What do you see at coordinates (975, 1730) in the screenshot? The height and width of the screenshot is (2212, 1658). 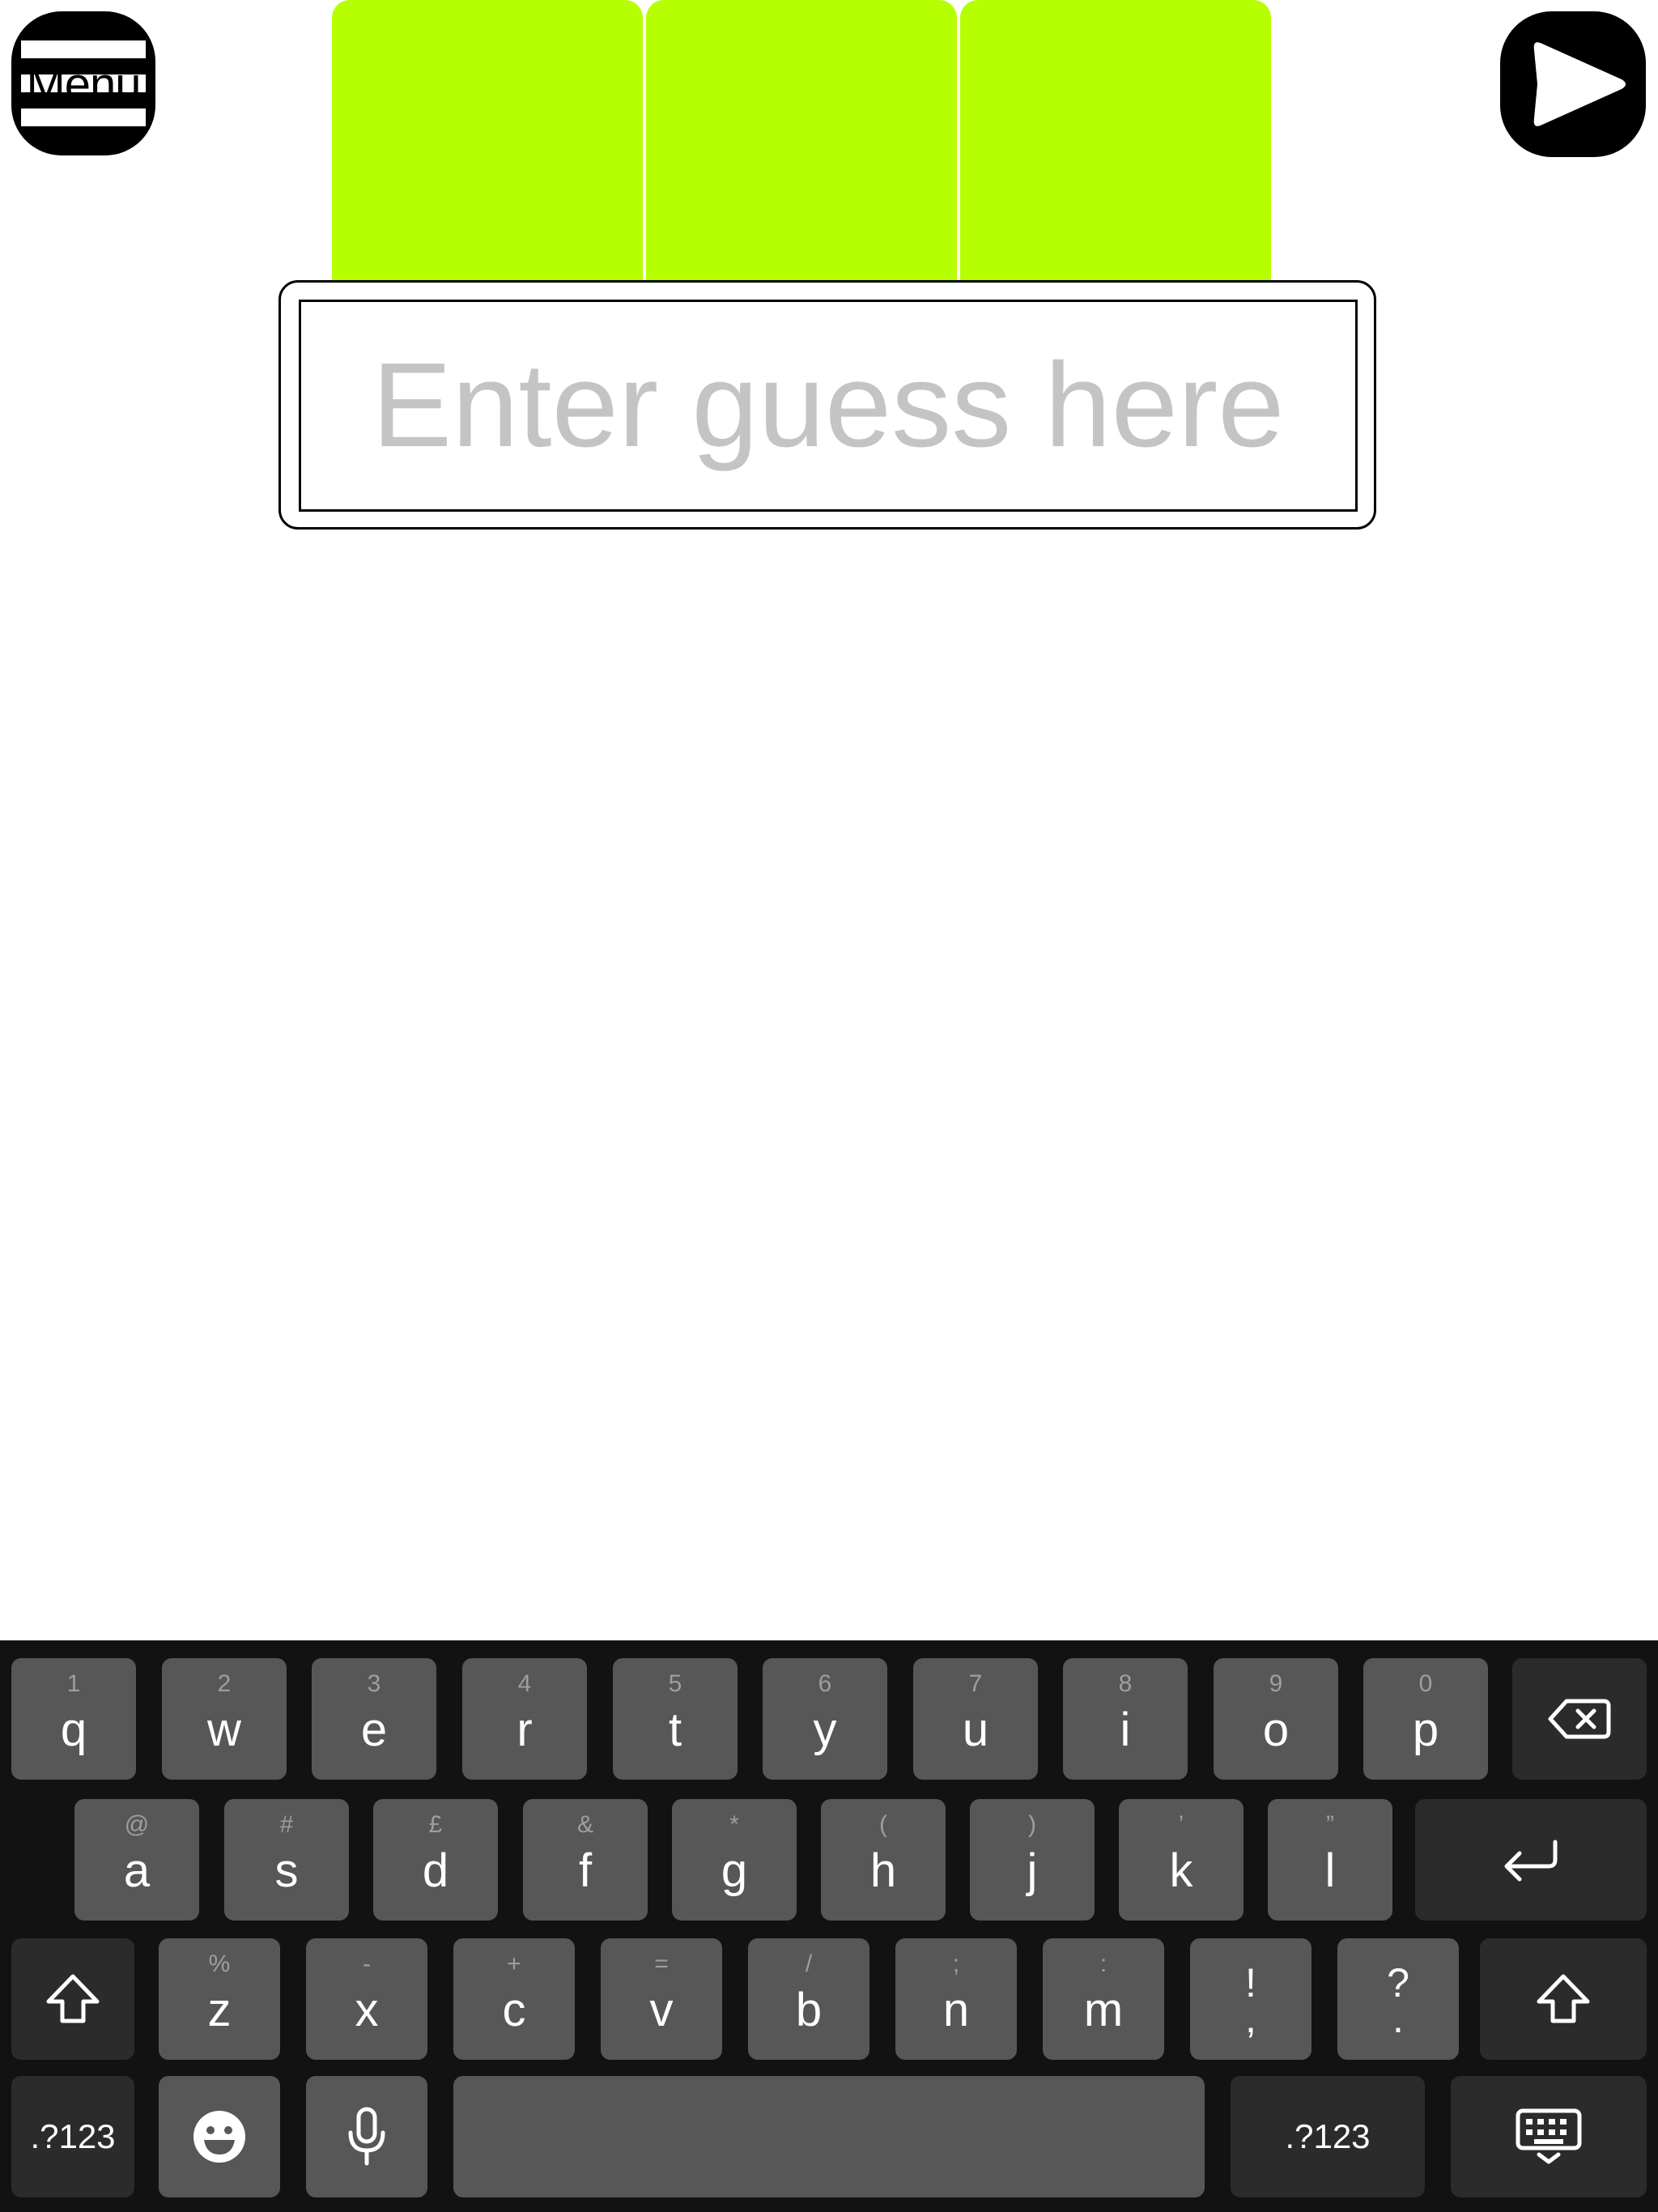 I see `key-label: u` at bounding box center [975, 1730].